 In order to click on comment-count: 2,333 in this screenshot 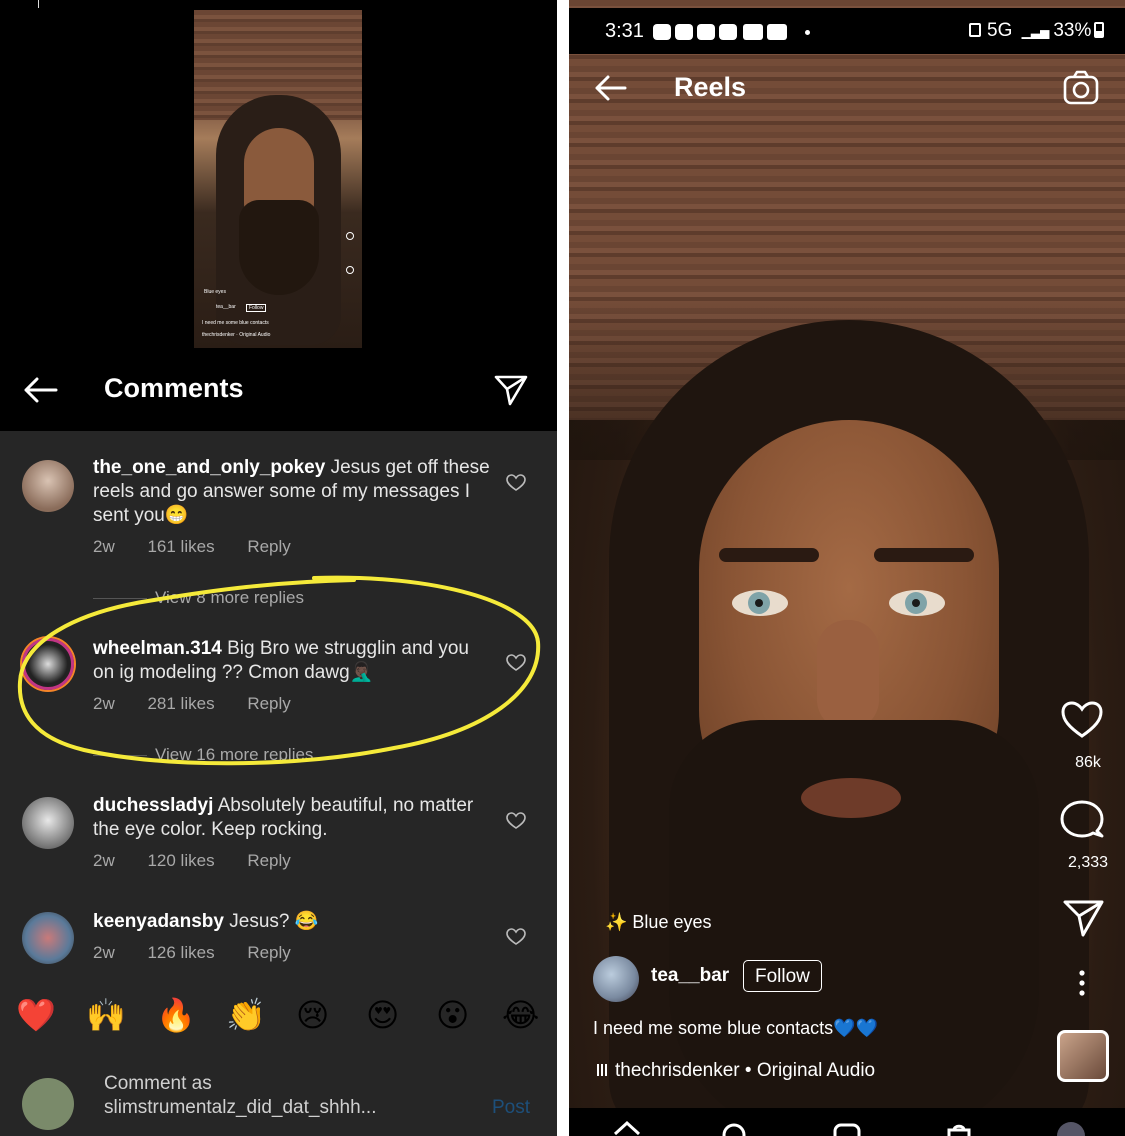, I will do `click(1088, 862)`.